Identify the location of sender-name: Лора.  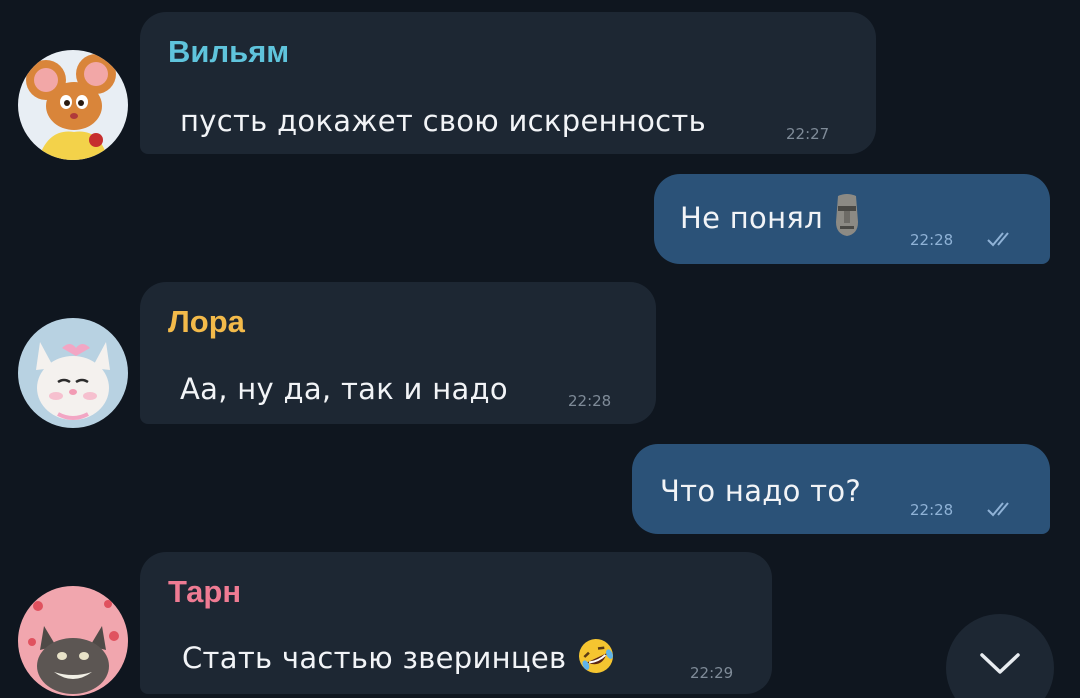
(206, 322).